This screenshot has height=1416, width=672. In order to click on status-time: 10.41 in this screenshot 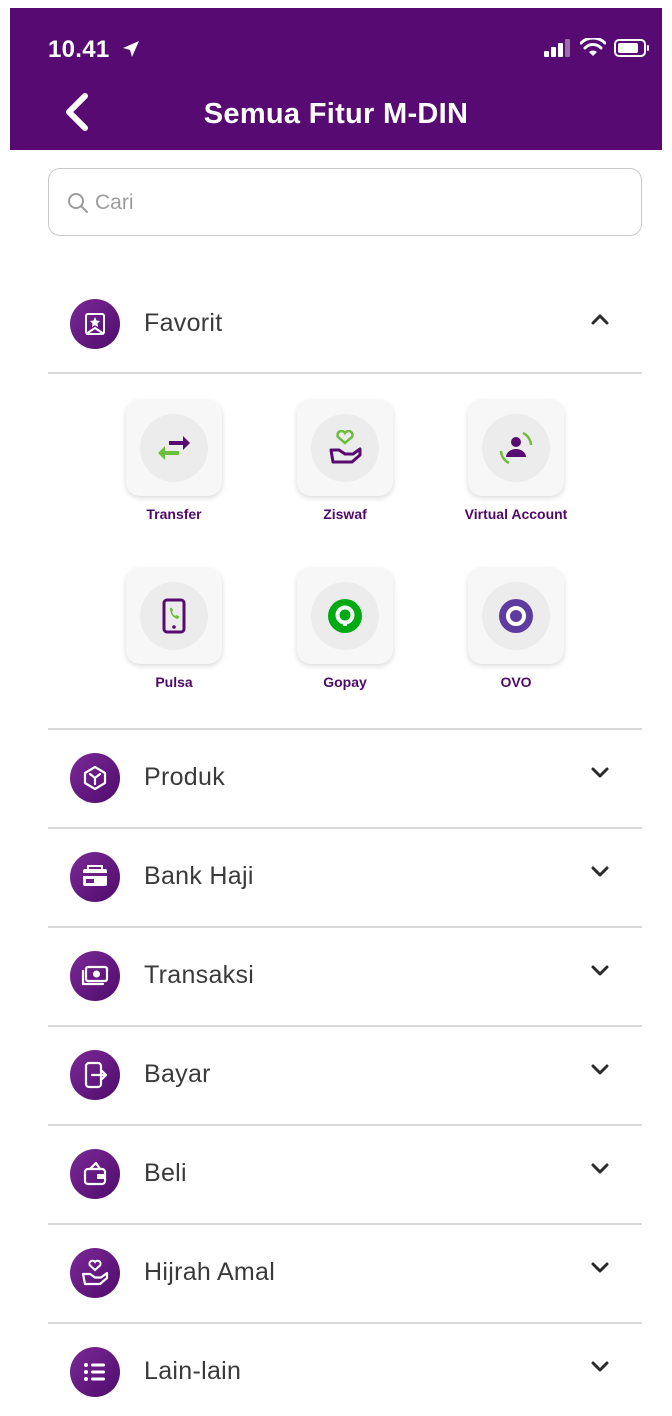, I will do `click(94, 50)`.